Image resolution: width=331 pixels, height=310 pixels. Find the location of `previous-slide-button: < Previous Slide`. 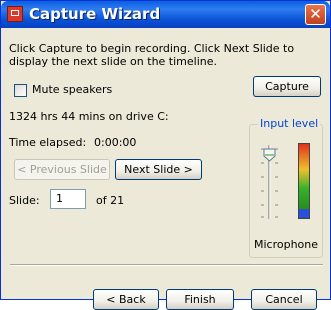

previous-slide-button: < Previous Slide is located at coordinates (62, 169).